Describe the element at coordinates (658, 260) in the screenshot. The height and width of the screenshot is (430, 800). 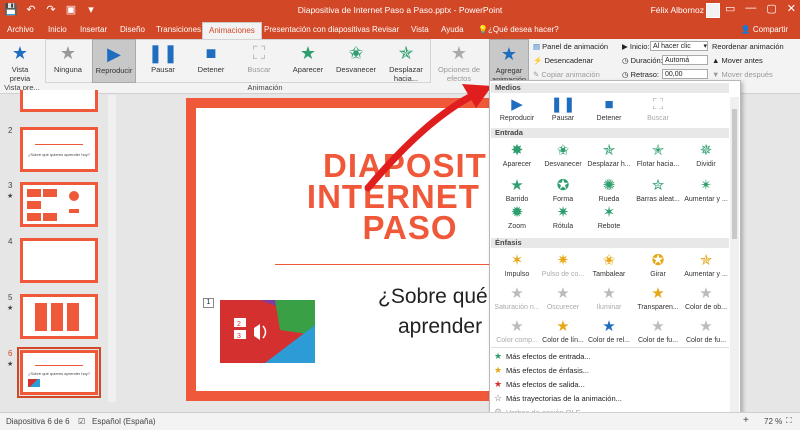
I see `spin-star-icon: ✪` at that location.